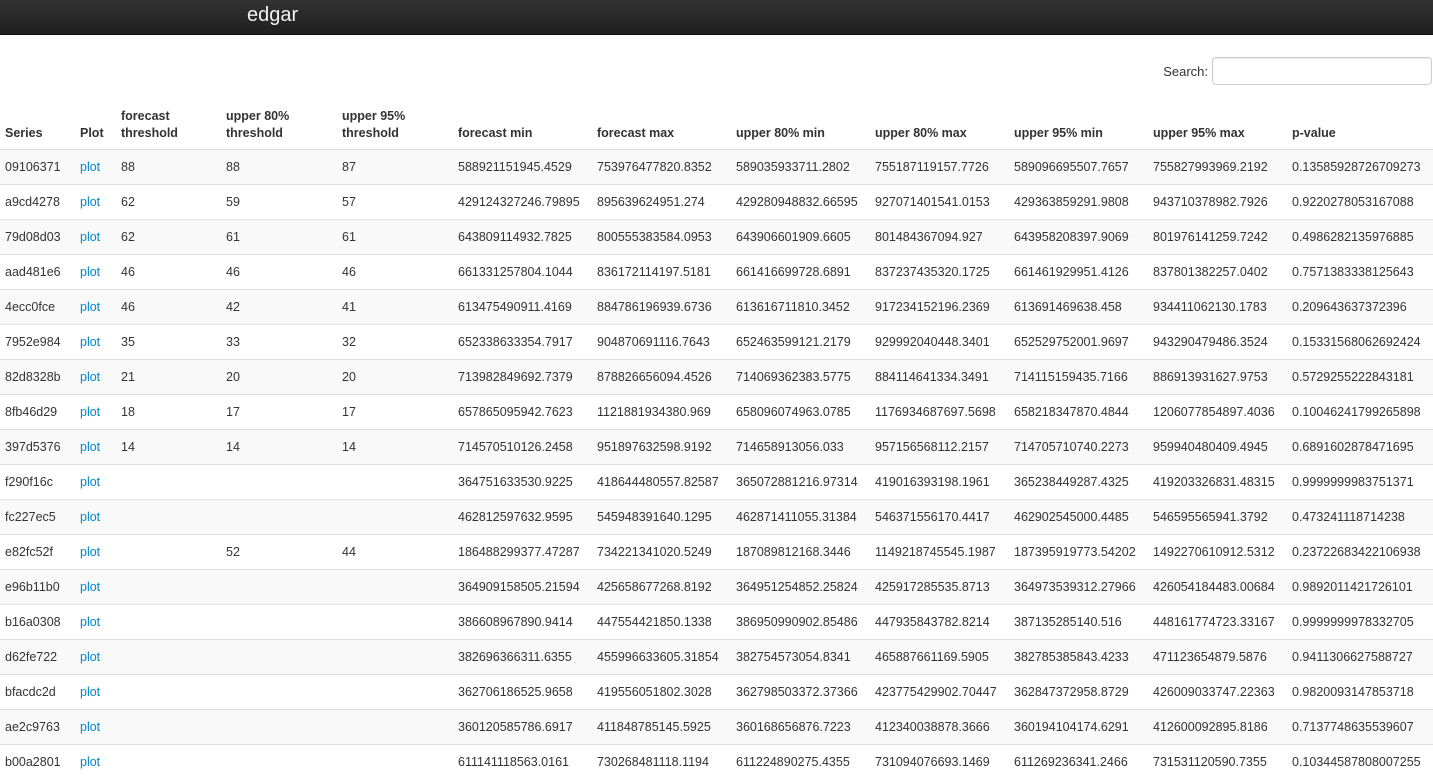 This screenshot has width=1433, height=780. I want to click on cell-forecast-min: 429124327246.79895, so click(522, 202).